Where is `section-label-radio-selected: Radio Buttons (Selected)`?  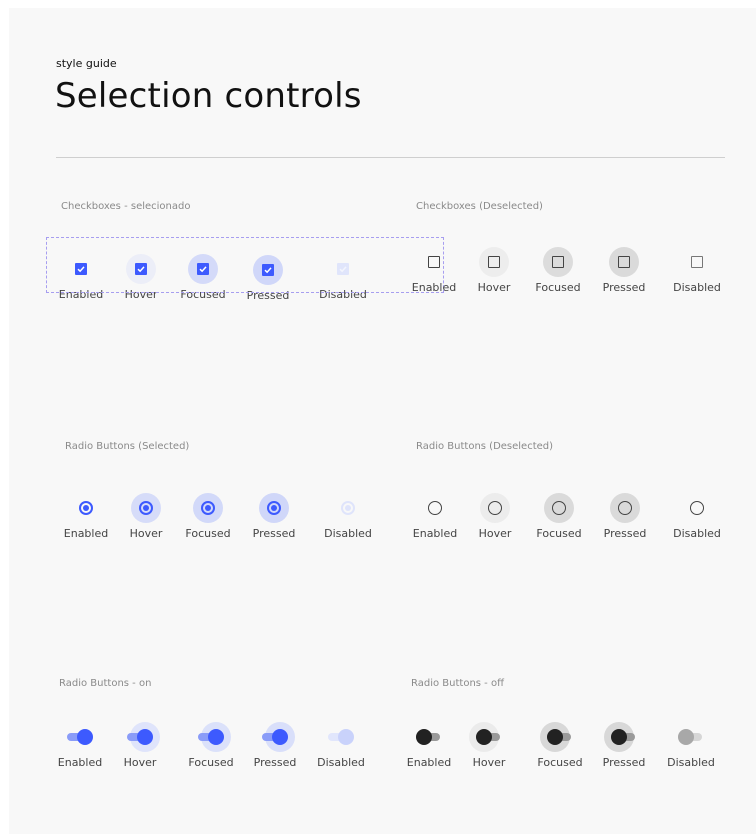 section-label-radio-selected: Radio Buttons (Selected) is located at coordinates (127, 446).